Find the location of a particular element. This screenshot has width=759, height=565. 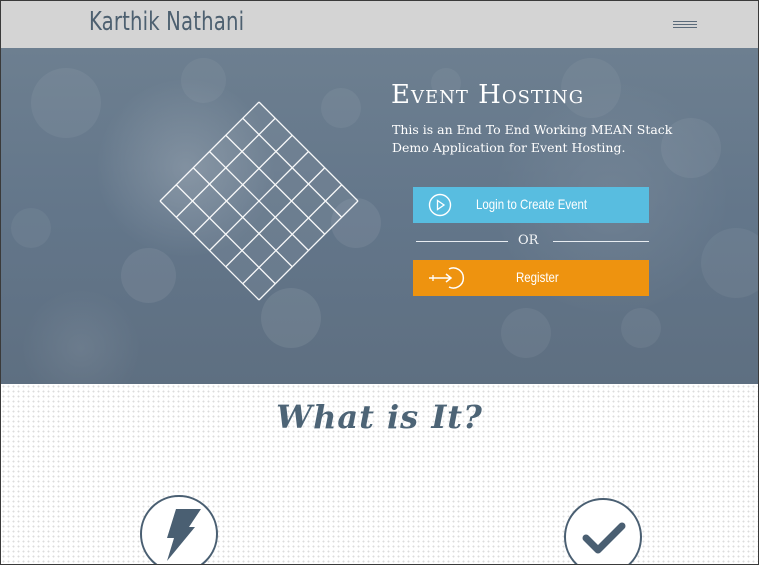

register-button: Register is located at coordinates (531, 278).